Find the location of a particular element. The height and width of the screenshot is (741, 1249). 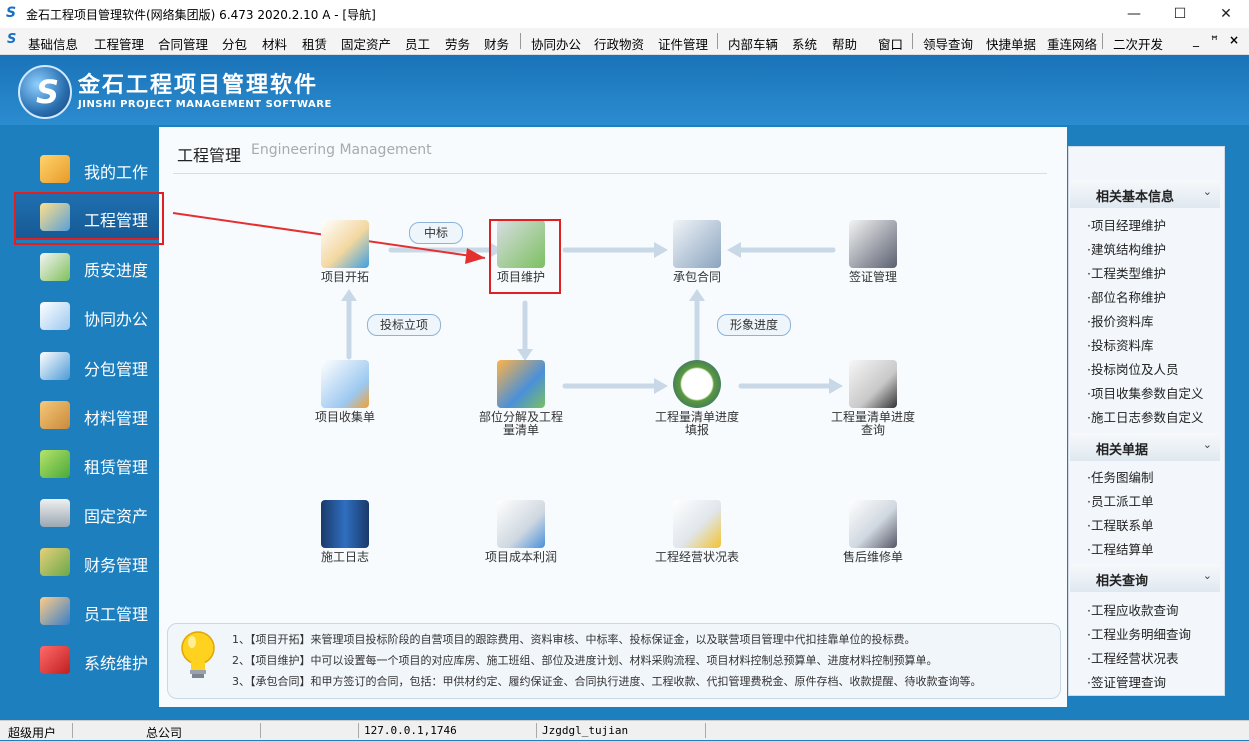

node-label: 项目收集单 is located at coordinates (344, 417).